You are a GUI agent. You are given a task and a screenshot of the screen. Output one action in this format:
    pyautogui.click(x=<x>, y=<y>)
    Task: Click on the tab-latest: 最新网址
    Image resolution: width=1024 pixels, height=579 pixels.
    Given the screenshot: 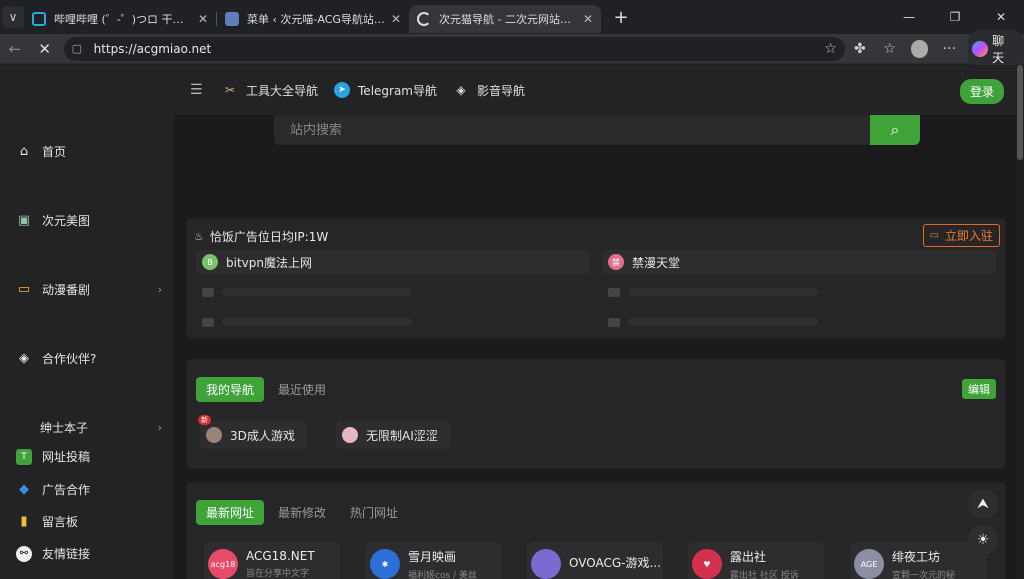 What is the action you would take?
    pyautogui.click(x=230, y=512)
    